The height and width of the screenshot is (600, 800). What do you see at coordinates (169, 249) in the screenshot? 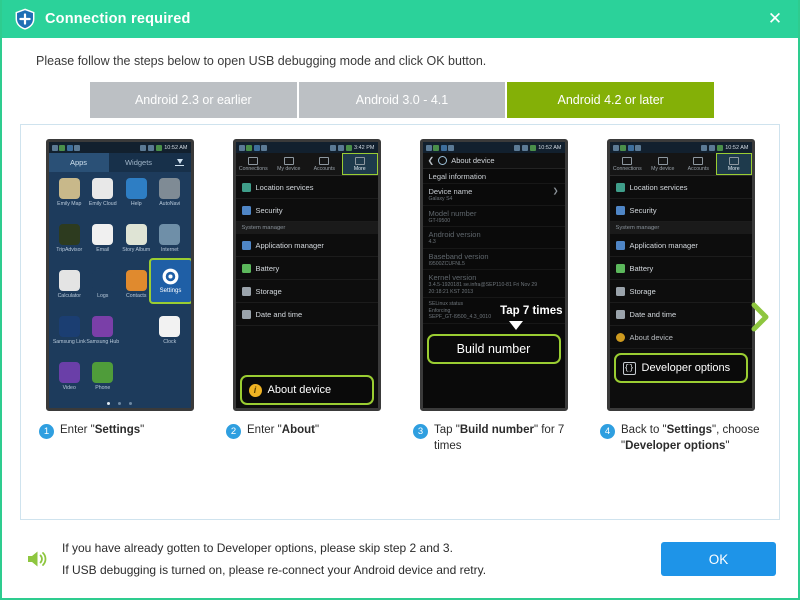
I see `app-label: Internet` at bounding box center [169, 249].